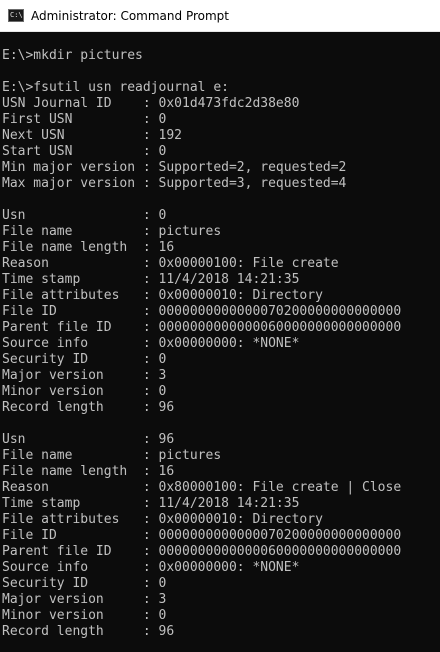 Image resolution: width=440 pixels, height=652 pixels. What do you see at coordinates (151, 103) in the screenshot?
I see `console-line: USN Journal ID : 0x01d473fdc2d38e80` at bounding box center [151, 103].